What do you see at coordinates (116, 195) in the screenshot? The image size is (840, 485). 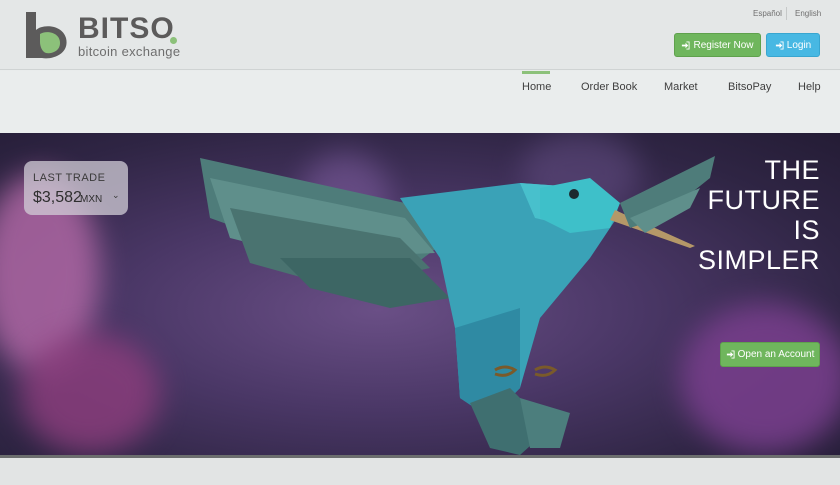 I see `chevron-down-icon: ⌄` at bounding box center [116, 195].